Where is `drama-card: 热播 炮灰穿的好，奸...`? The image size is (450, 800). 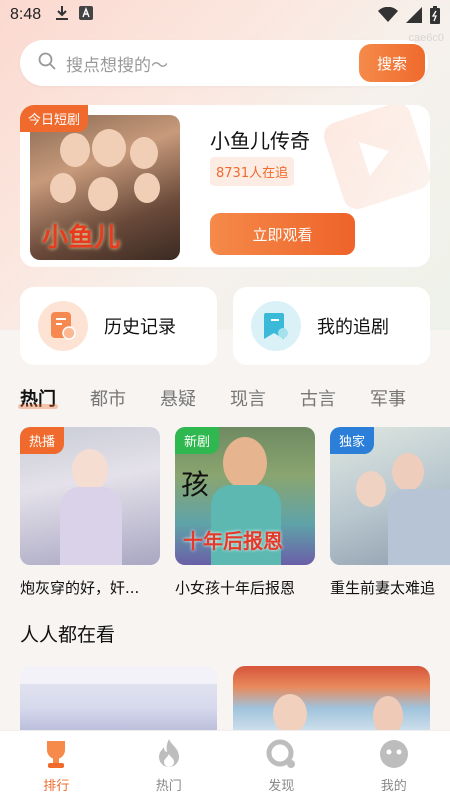
drama-card: 热播 炮灰穿的好，奸... is located at coordinates (90, 512).